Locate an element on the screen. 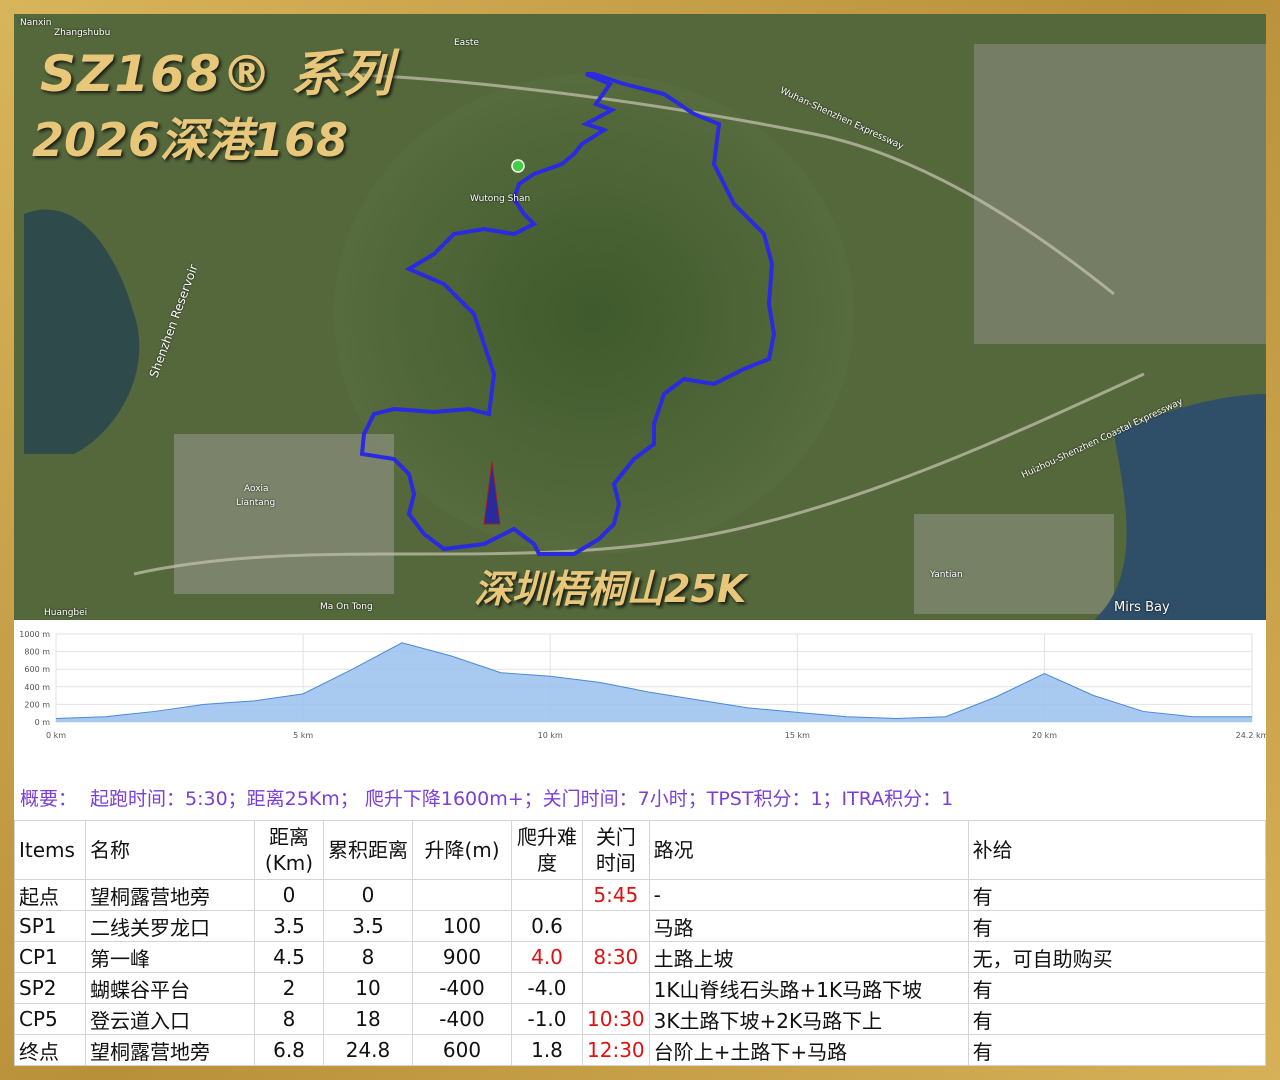 The height and width of the screenshot is (1080, 1280). table-cell: CP5 is located at coordinates (50, 1019).